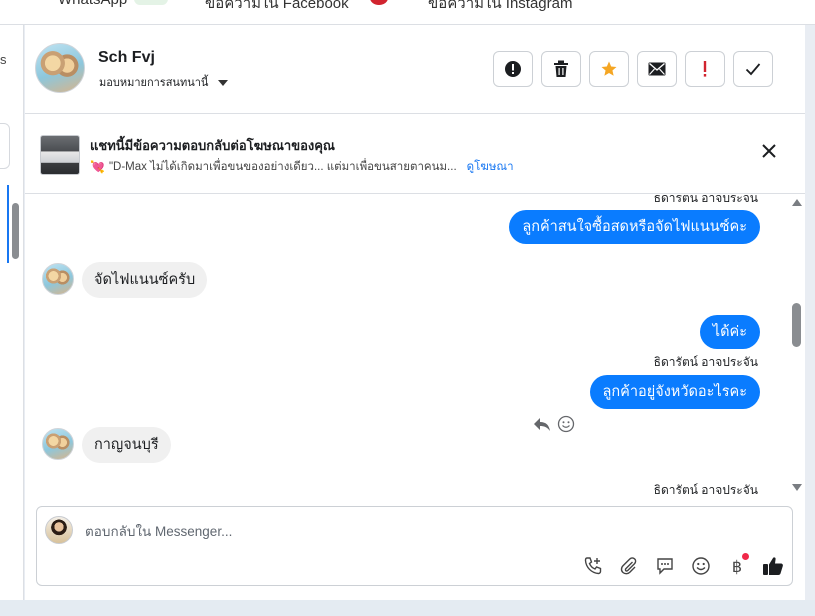  I want to click on agent-avatar, so click(59, 530).